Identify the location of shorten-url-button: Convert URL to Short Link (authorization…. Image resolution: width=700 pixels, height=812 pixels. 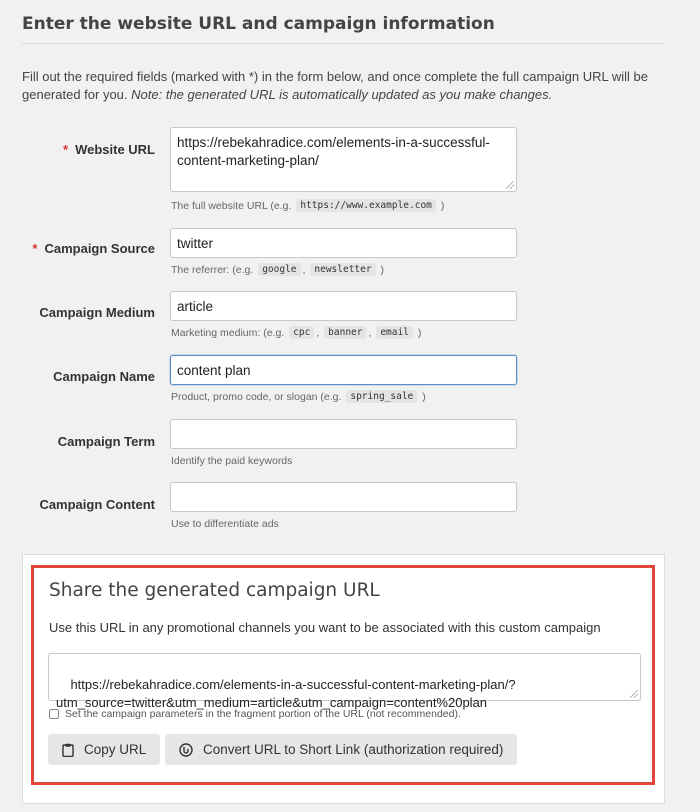
(341, 749).